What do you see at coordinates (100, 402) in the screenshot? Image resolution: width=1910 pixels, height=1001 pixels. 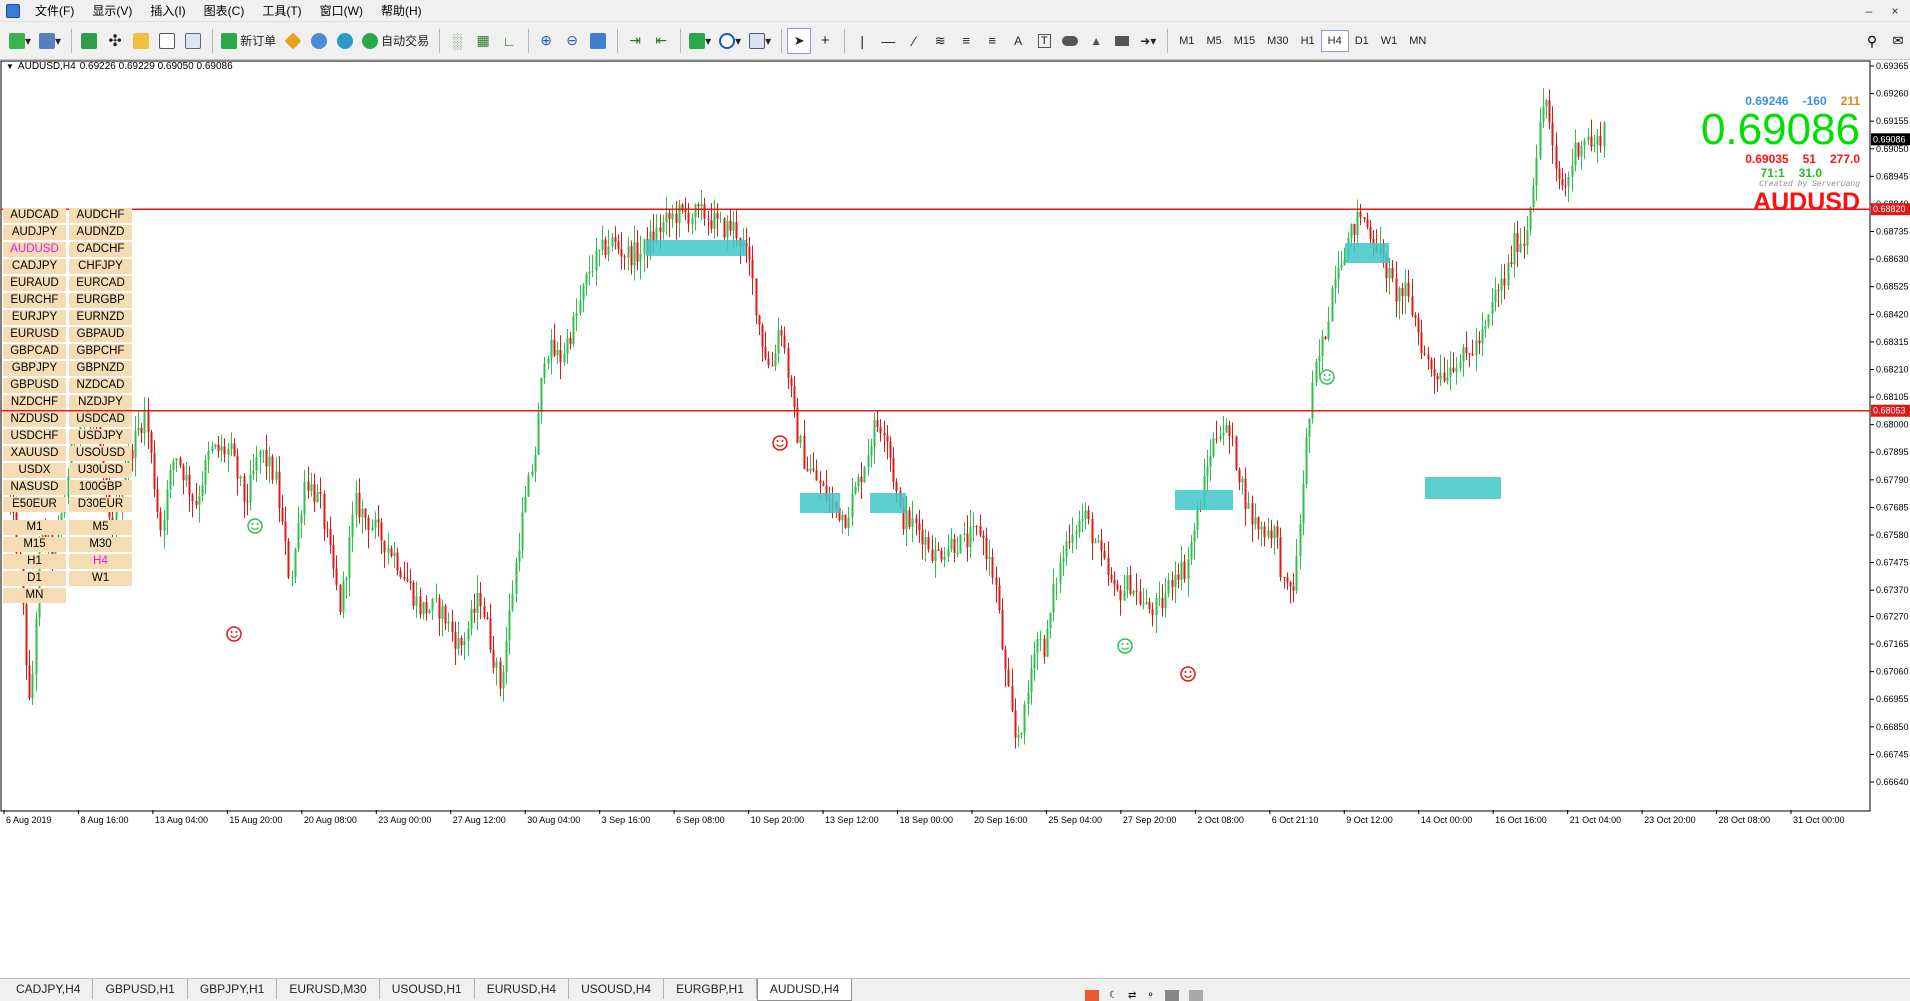 I see `symbol-button-nzdjpy: NZDJPY` at bounding box center [100, 402].